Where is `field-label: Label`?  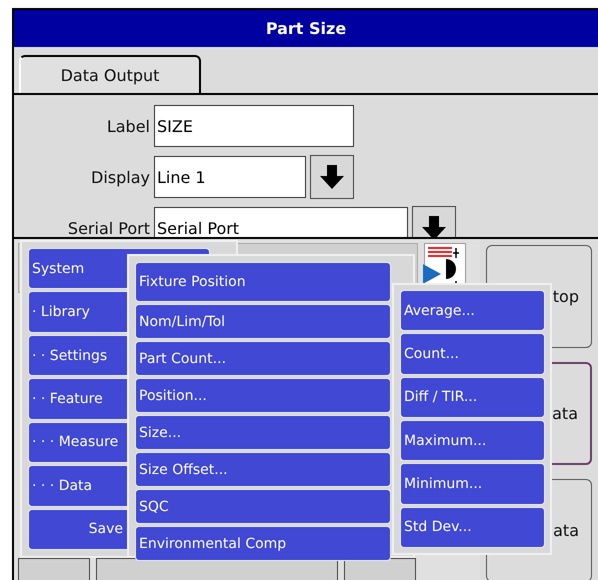 field-label: Label is located at coordinates (128, 126).